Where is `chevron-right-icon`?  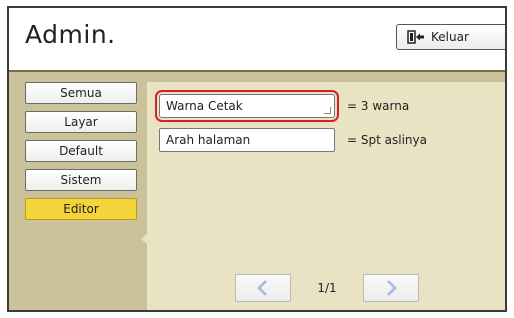
chevron-right-icon is located at coordinates (392, 288).